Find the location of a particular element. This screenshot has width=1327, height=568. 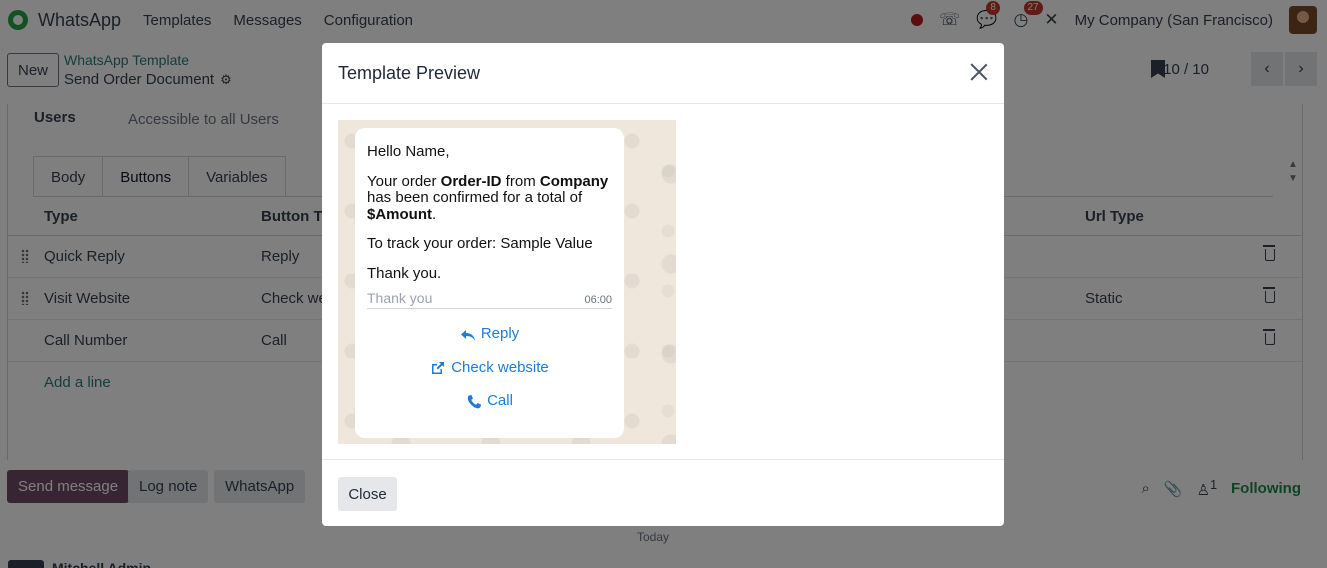

reply-button: Reply is located at coordinates (489, 334).